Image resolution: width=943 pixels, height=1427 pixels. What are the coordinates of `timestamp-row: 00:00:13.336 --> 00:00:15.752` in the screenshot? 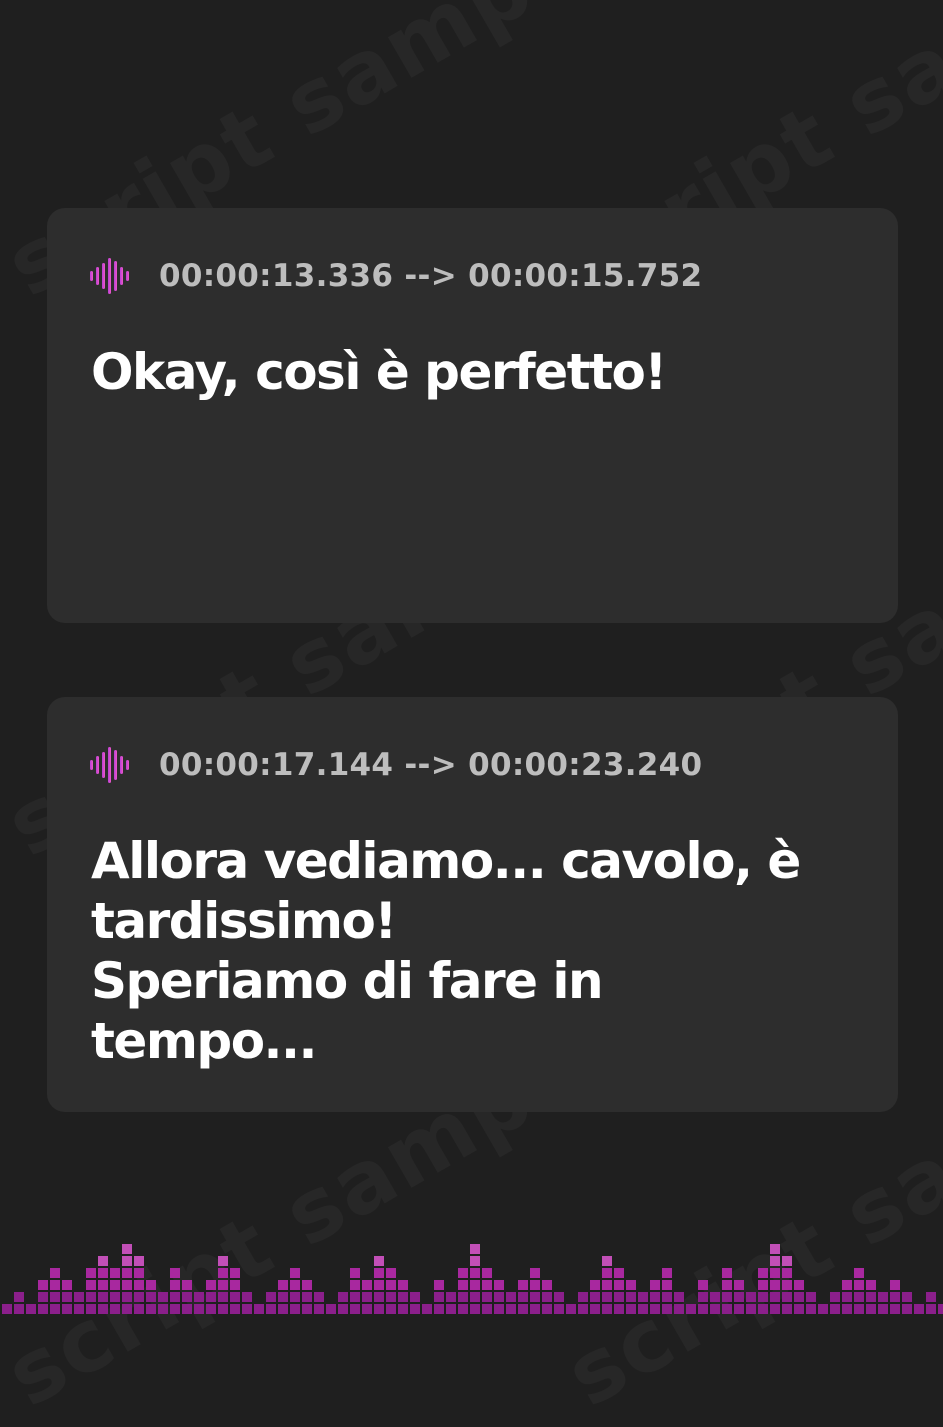 It's located at (395, 276).